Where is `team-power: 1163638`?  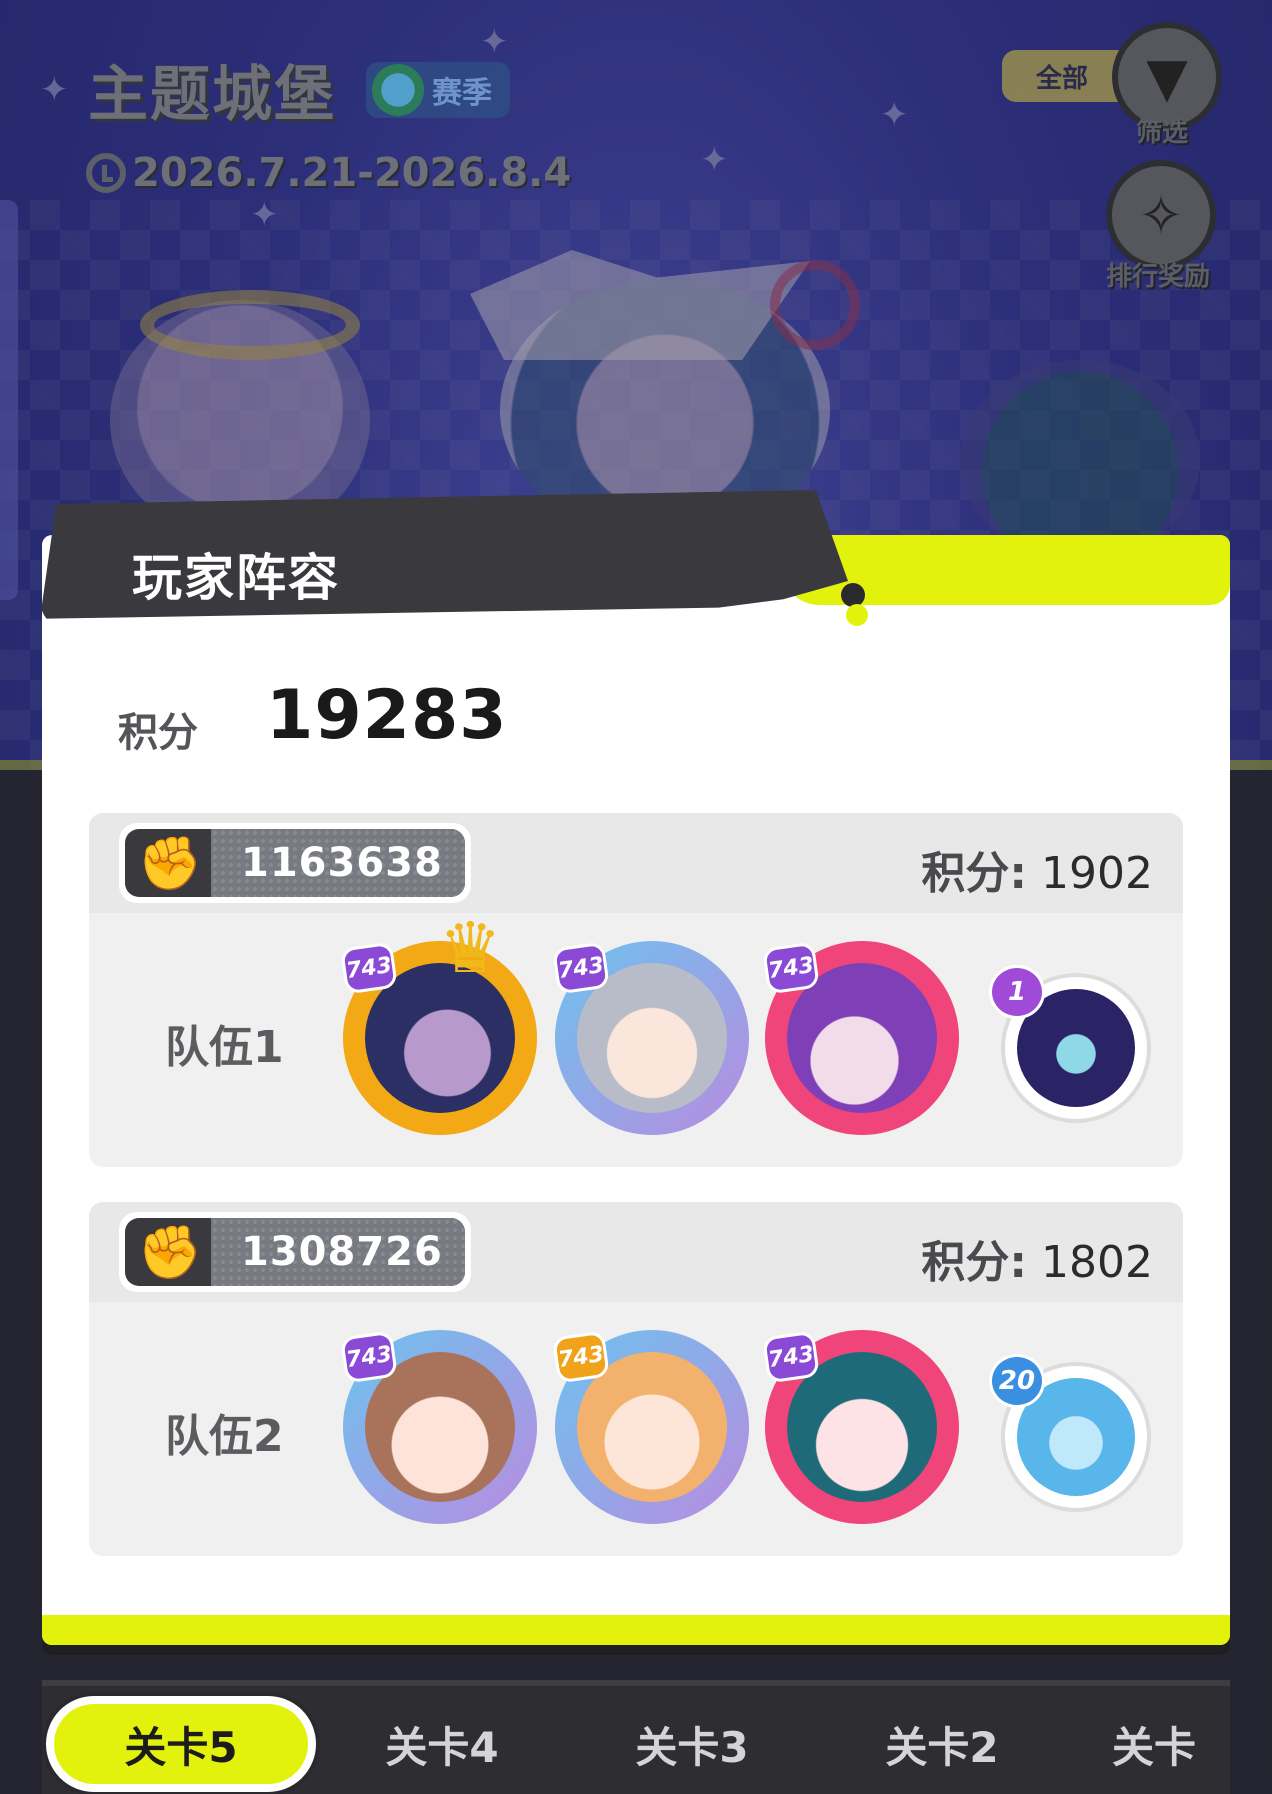
team-power: 1163638 is located at coordinates (342, 863).